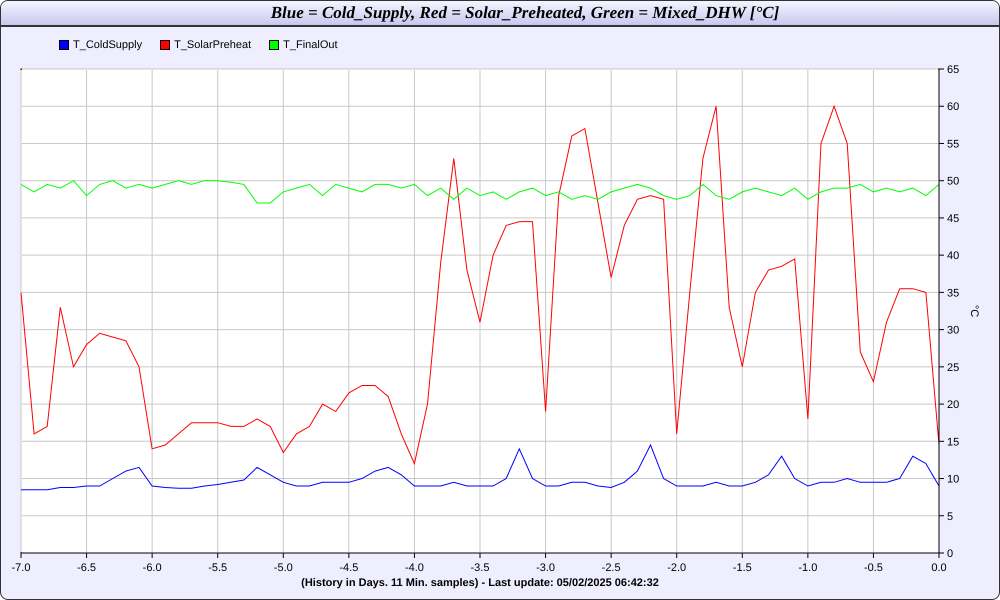 Image resolution: width=1000 pixels, height=600 pixels. I want to click on legend-label: T_FinalOut, so click(310, 44).